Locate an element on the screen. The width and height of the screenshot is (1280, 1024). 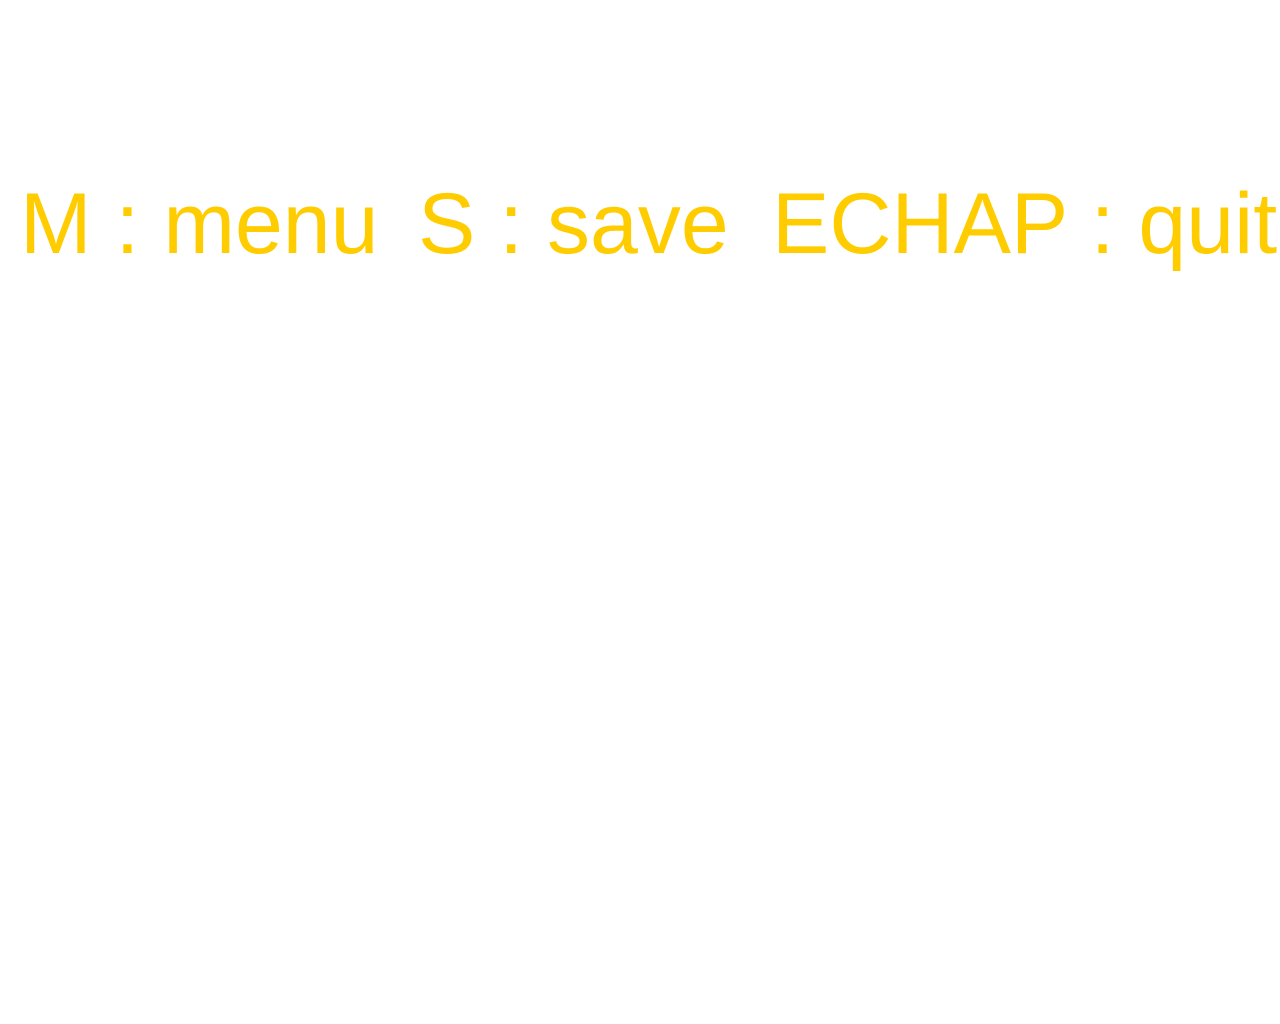
key-hints-bar: M : menu S : save ECHAP : quit is located at coordinates (640, 224).